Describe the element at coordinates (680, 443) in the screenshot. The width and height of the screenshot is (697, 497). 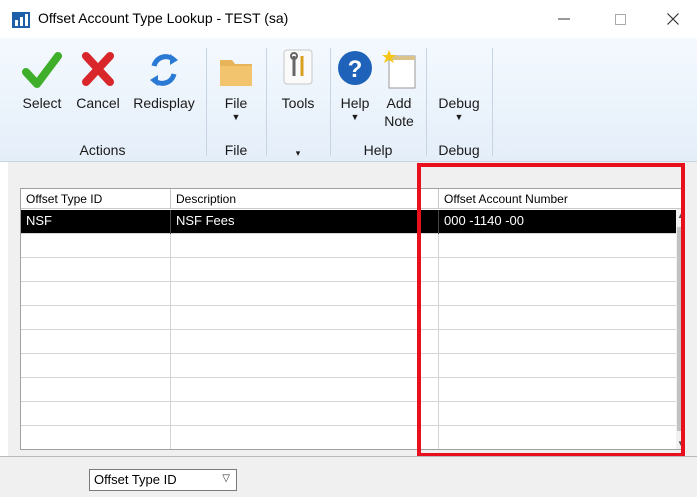
I see `scroll-down-icon: ▼` at that location.